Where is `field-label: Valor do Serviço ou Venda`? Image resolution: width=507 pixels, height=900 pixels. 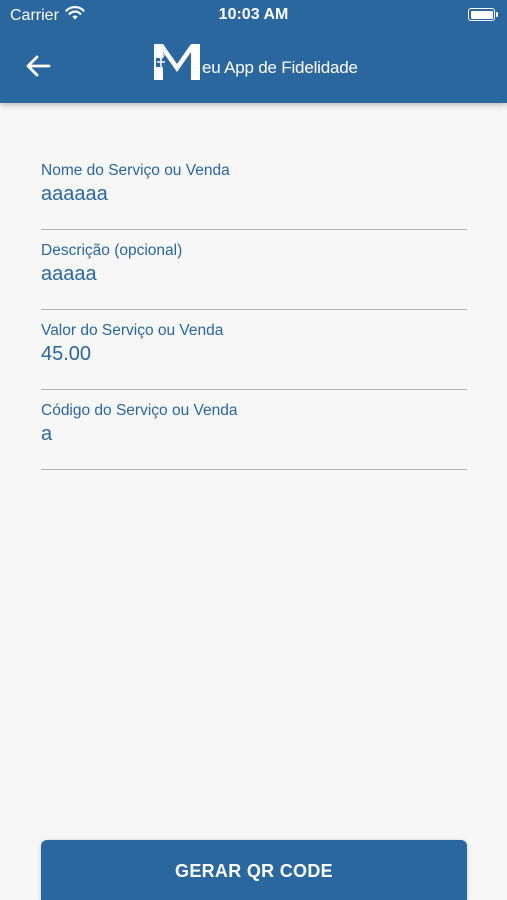
field-label: Valor do Serviço ou Venda is located at coordinates (132, 330).